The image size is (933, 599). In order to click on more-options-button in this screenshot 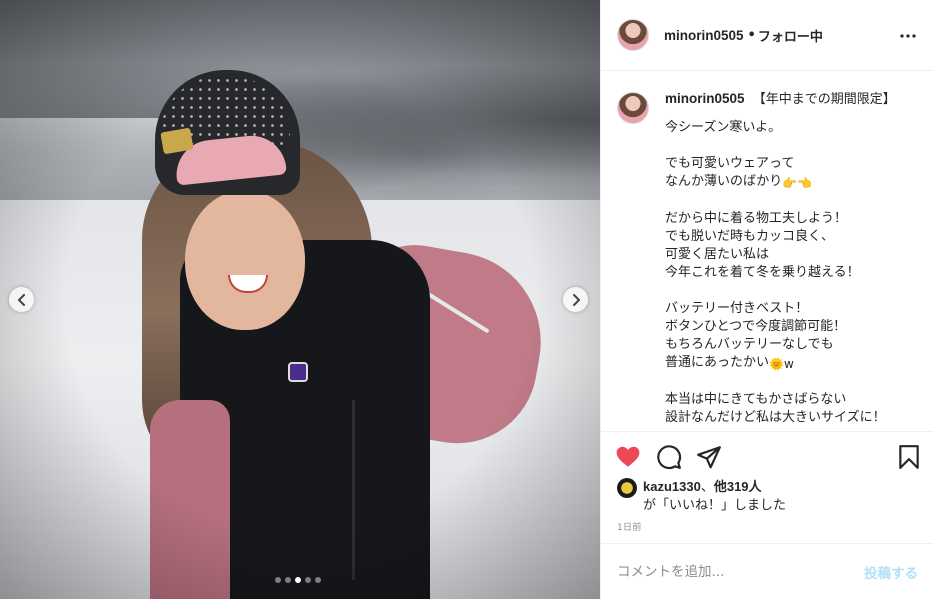, I will do `click(908, 36)`.